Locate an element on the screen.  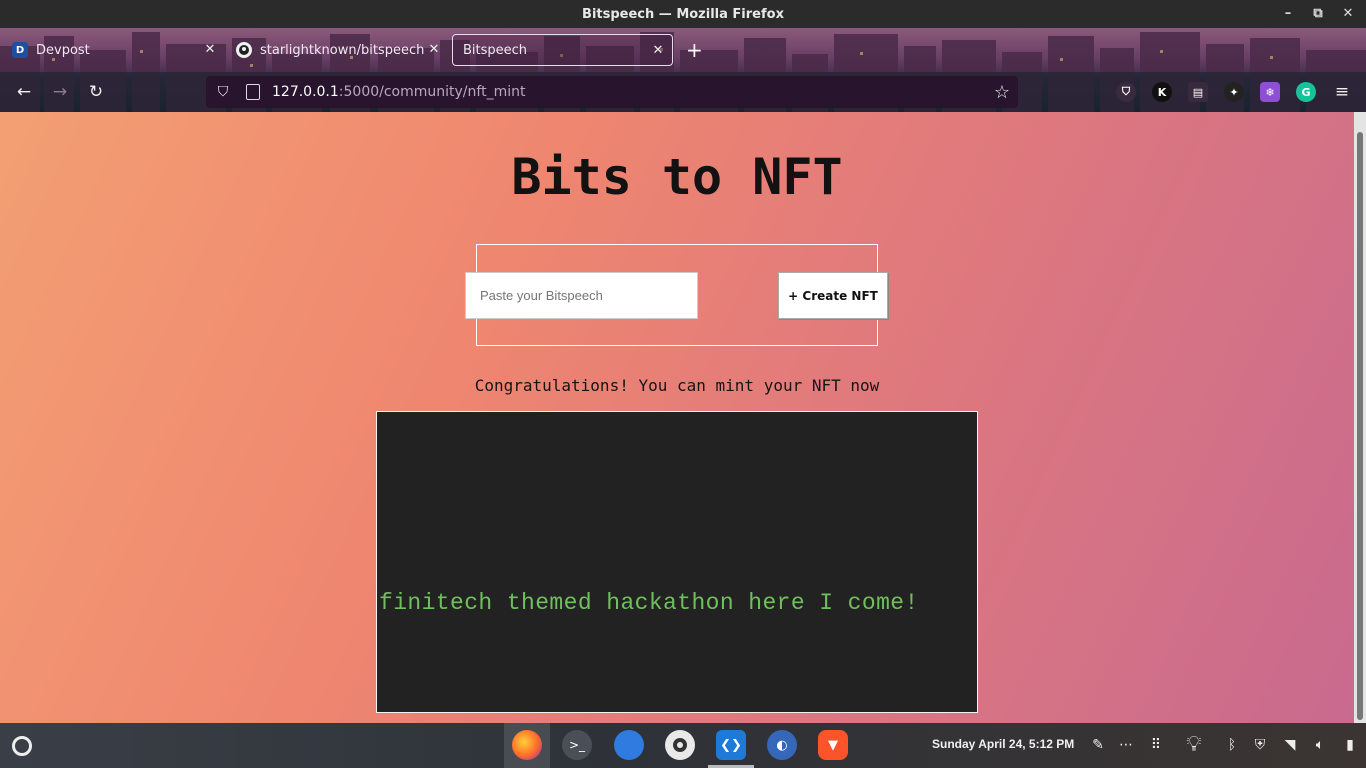
tab-label: Devpost is located at coordinates (63, 50).